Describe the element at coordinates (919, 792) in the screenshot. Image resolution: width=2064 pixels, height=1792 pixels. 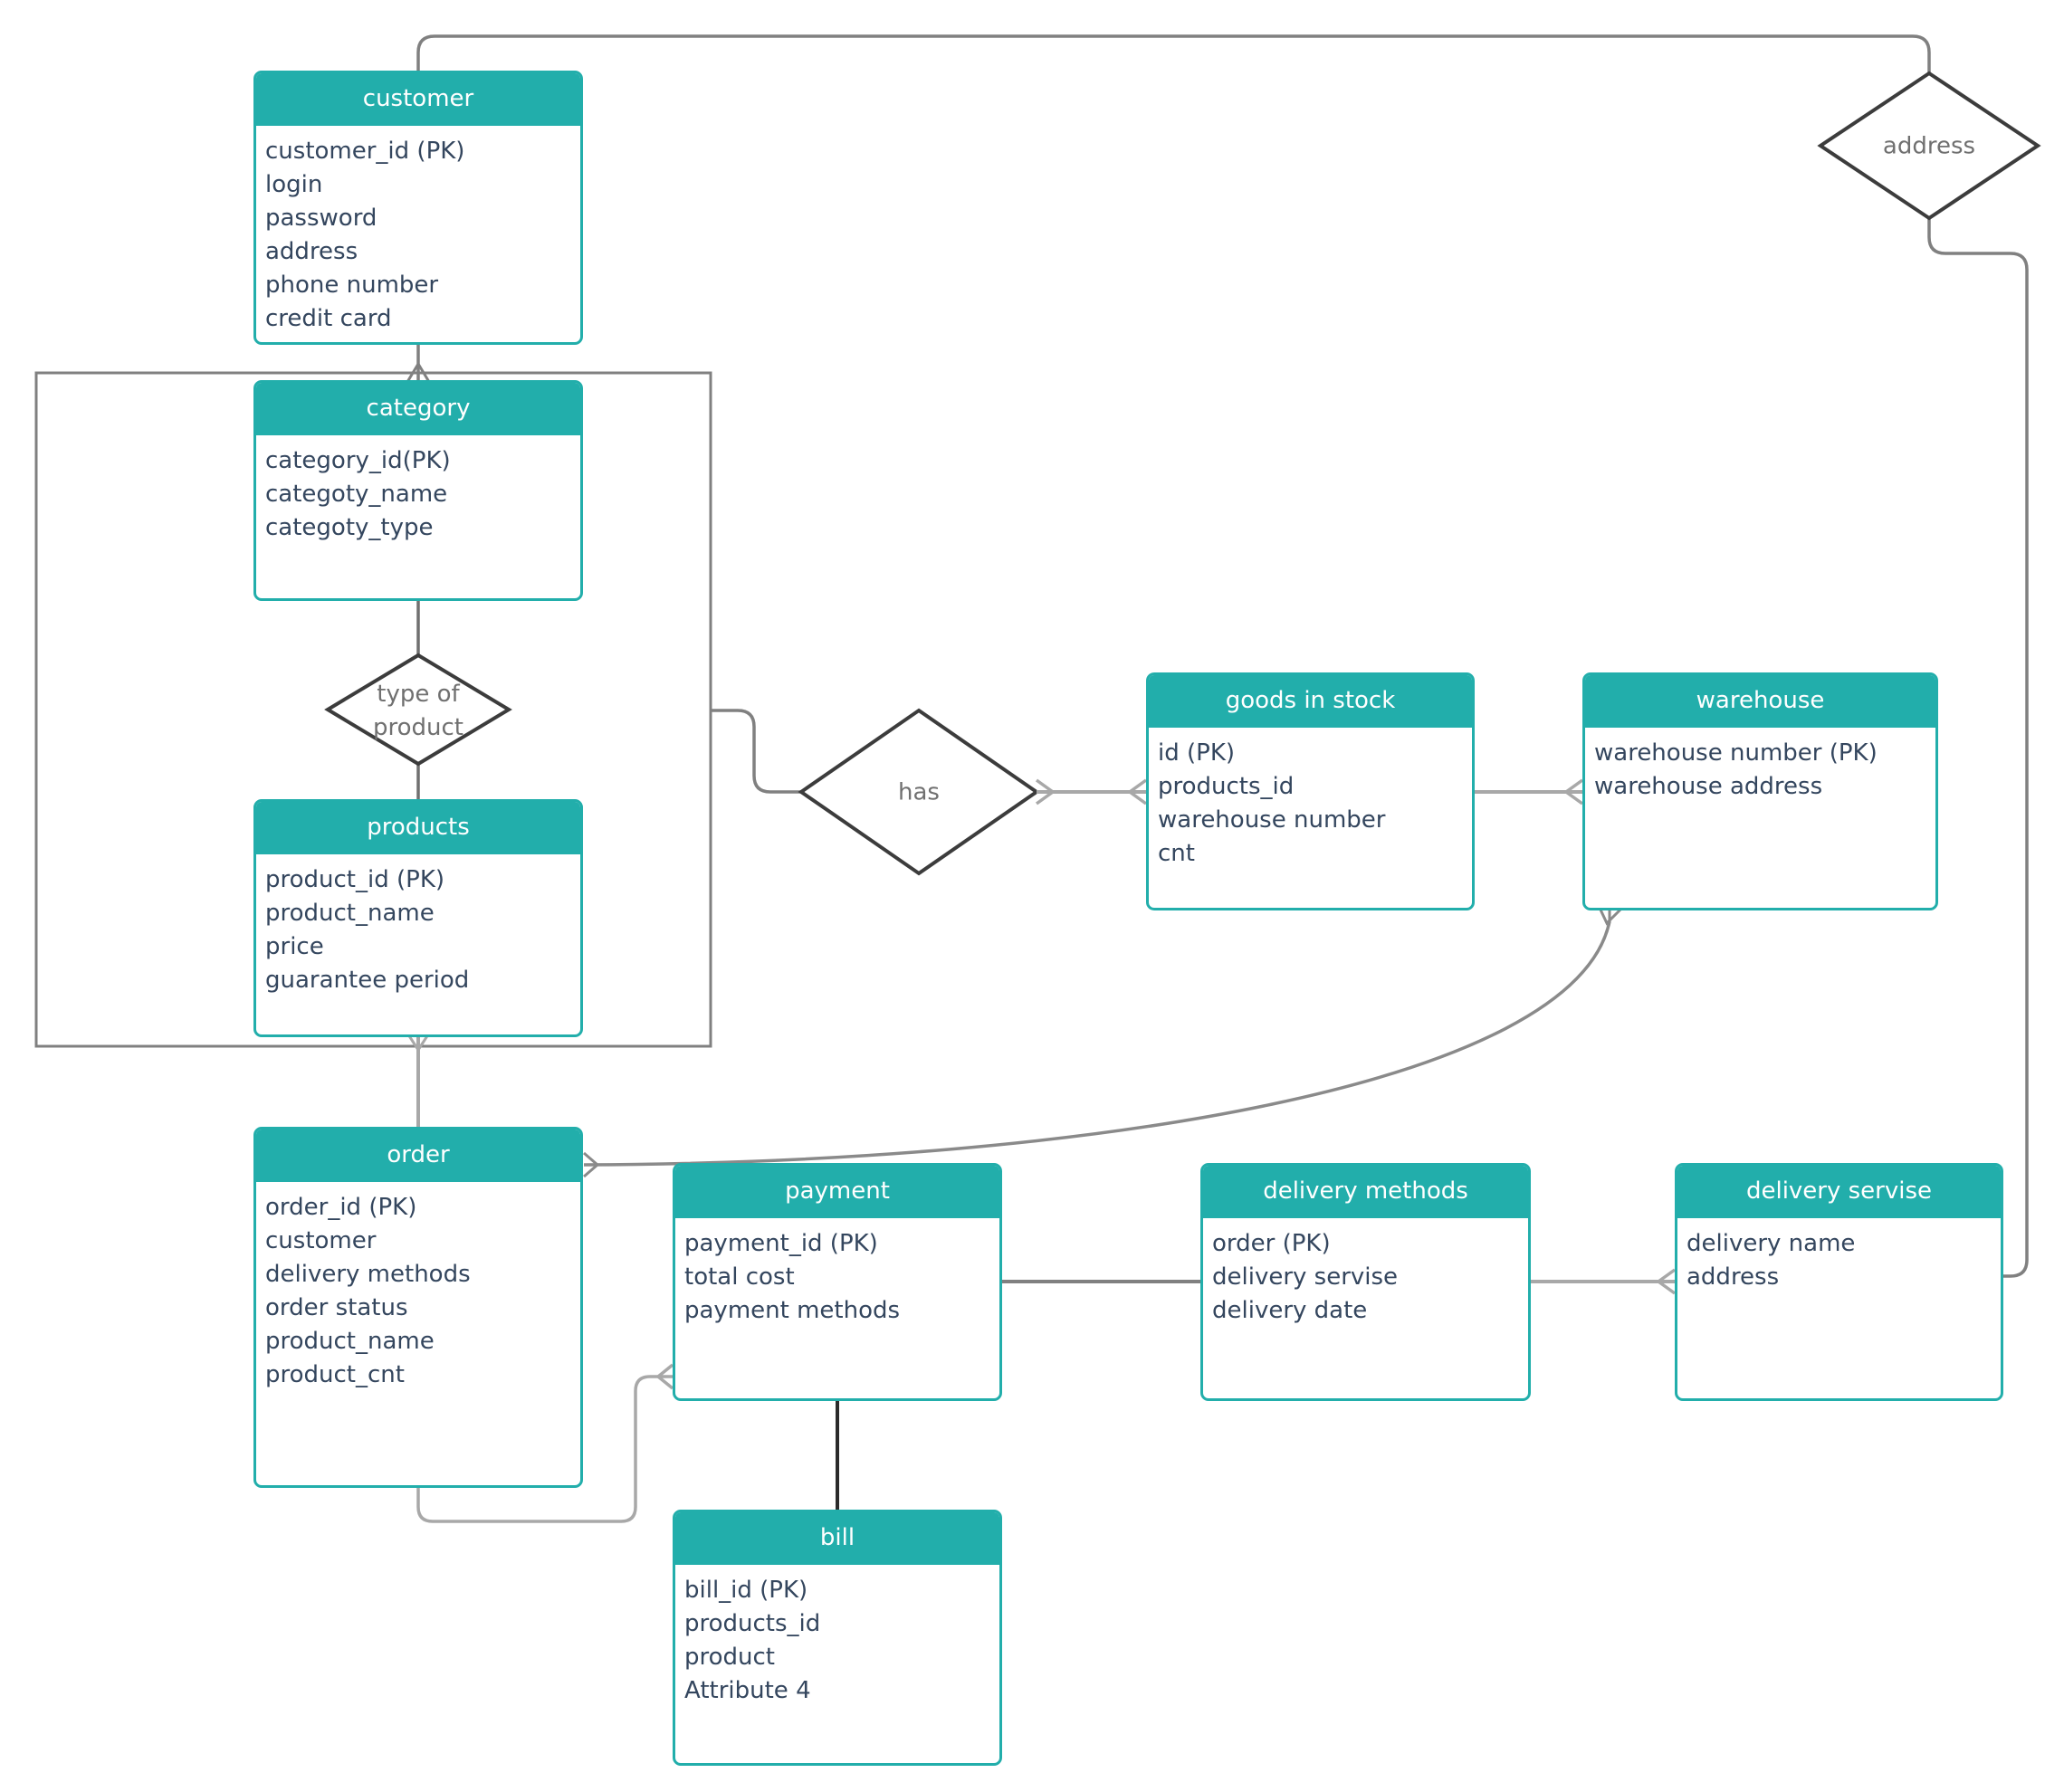
I see `relationship-label-has: has` at that location.